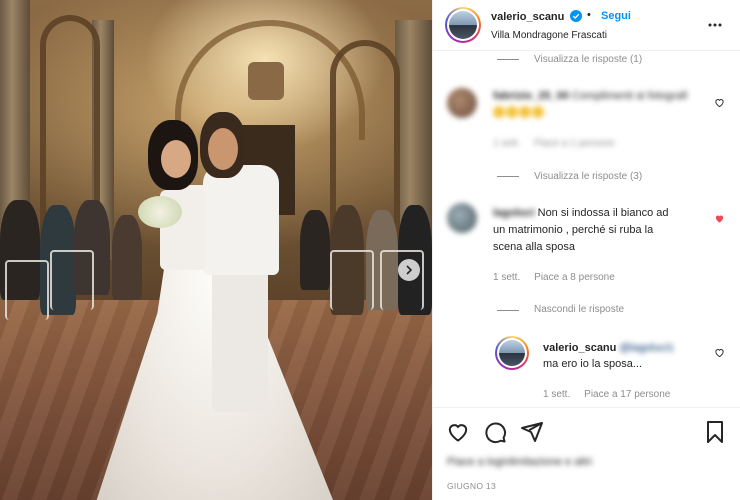 The height and width of the screenshot is (500, 740). What do you see at coordinates (160, 212) in the screenshot?
I see `bouquet` at bounding box center [160, 212].